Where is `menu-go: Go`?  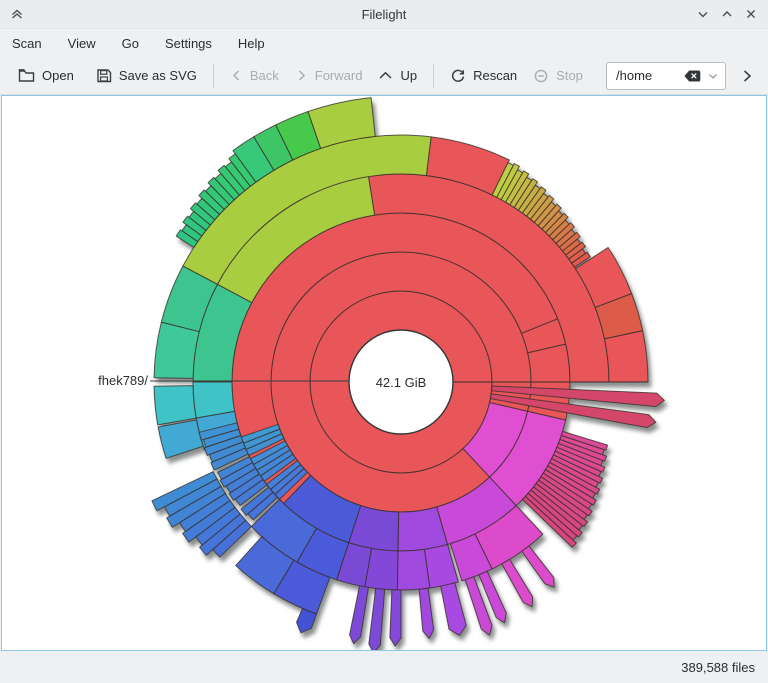 menu-go: Go is located at coordinates (130, 43).